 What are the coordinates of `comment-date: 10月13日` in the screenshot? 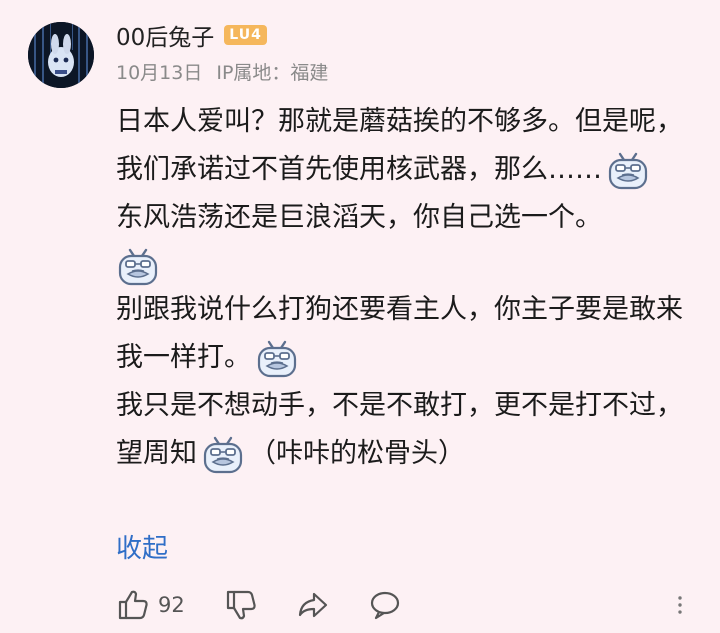 It's located at (159, 73).